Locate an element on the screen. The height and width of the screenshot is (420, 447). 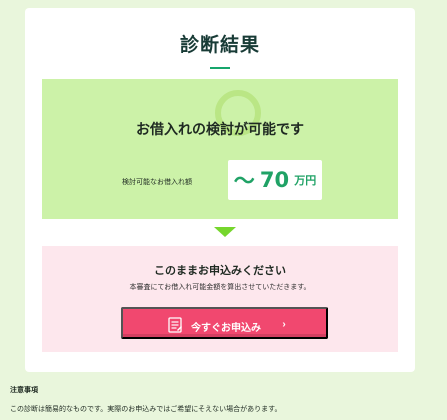
amount-box: ～ 70 万円 is located at coordinates (275, 180).